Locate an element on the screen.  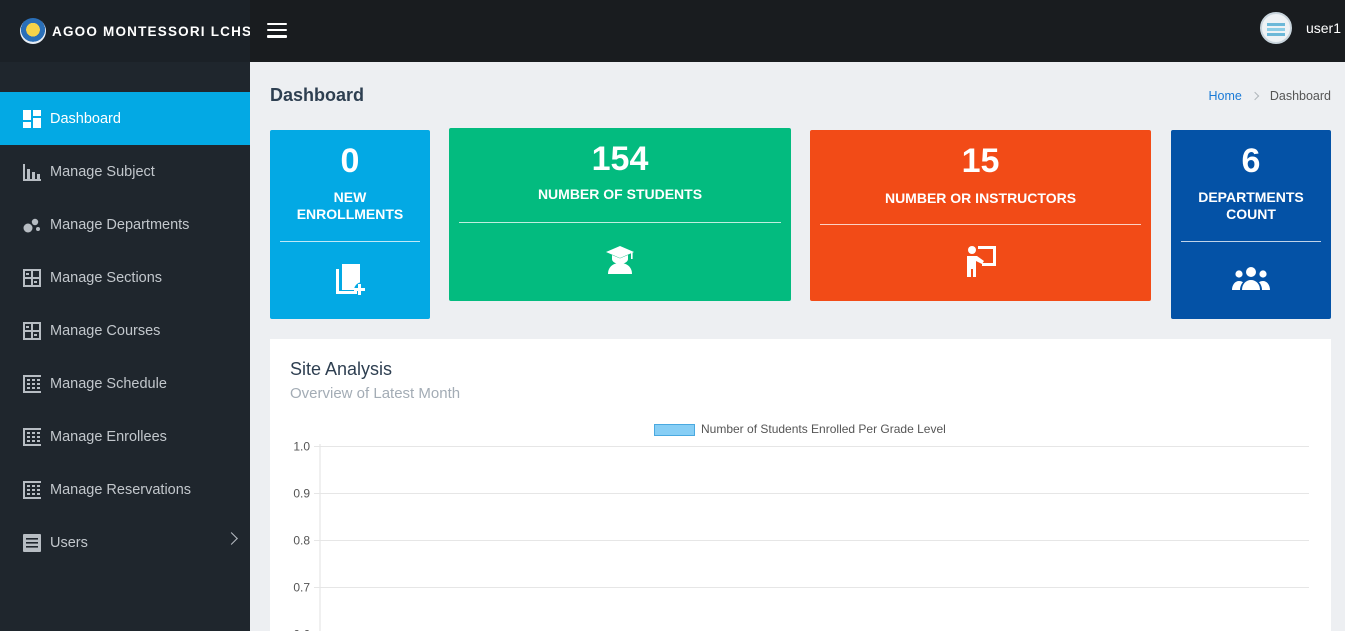
bubbles-icon is located at coordinates (32, 225).